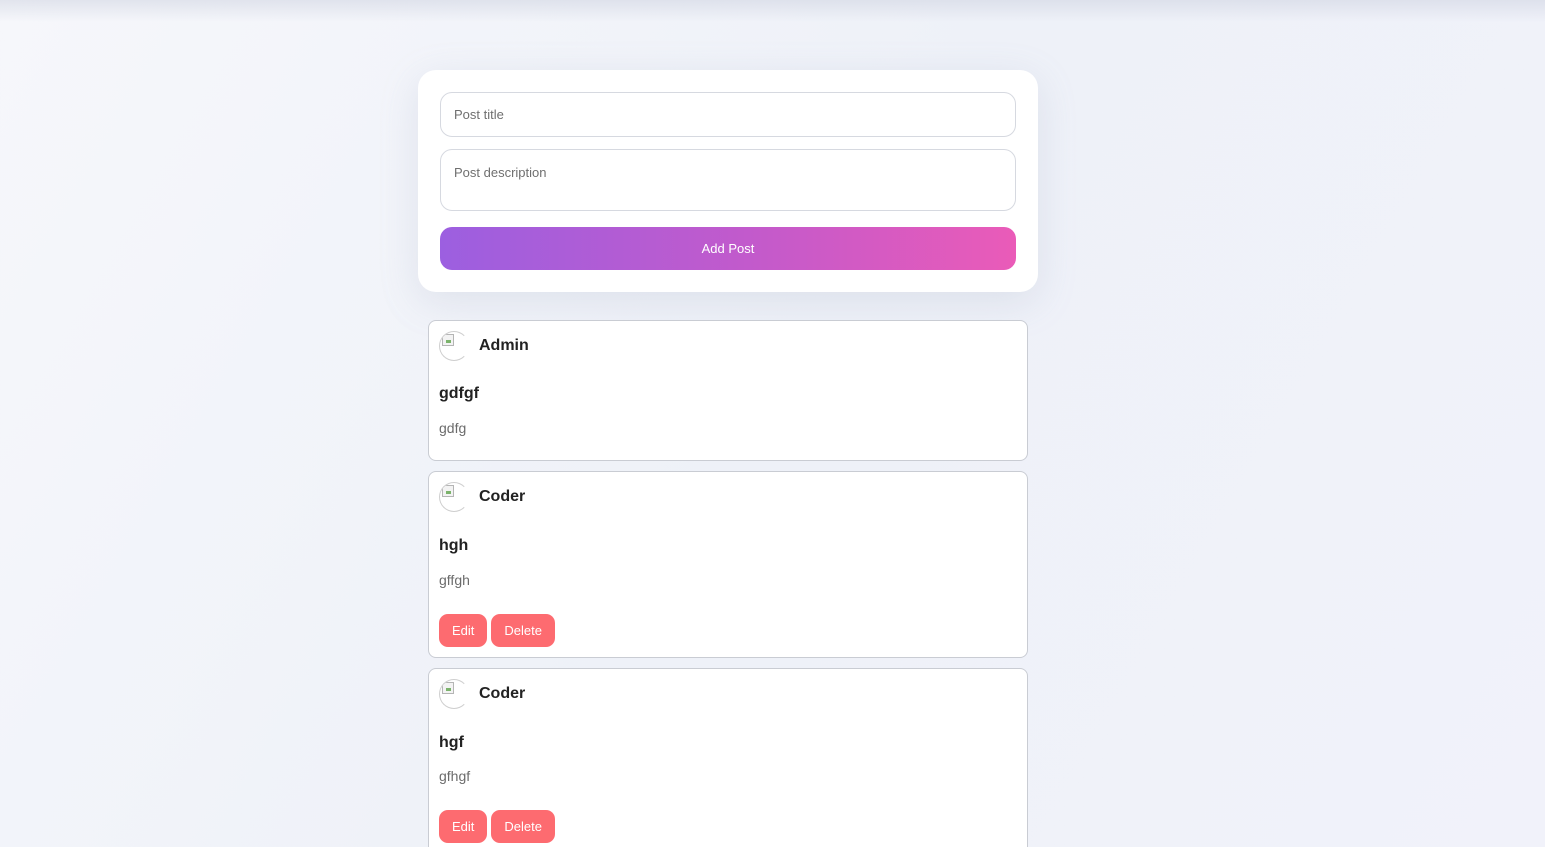 The image size is (1545, 847). Describe the element at coordinates (454, 580) in the screenshot. I see `post-description: gffgh` at that location.